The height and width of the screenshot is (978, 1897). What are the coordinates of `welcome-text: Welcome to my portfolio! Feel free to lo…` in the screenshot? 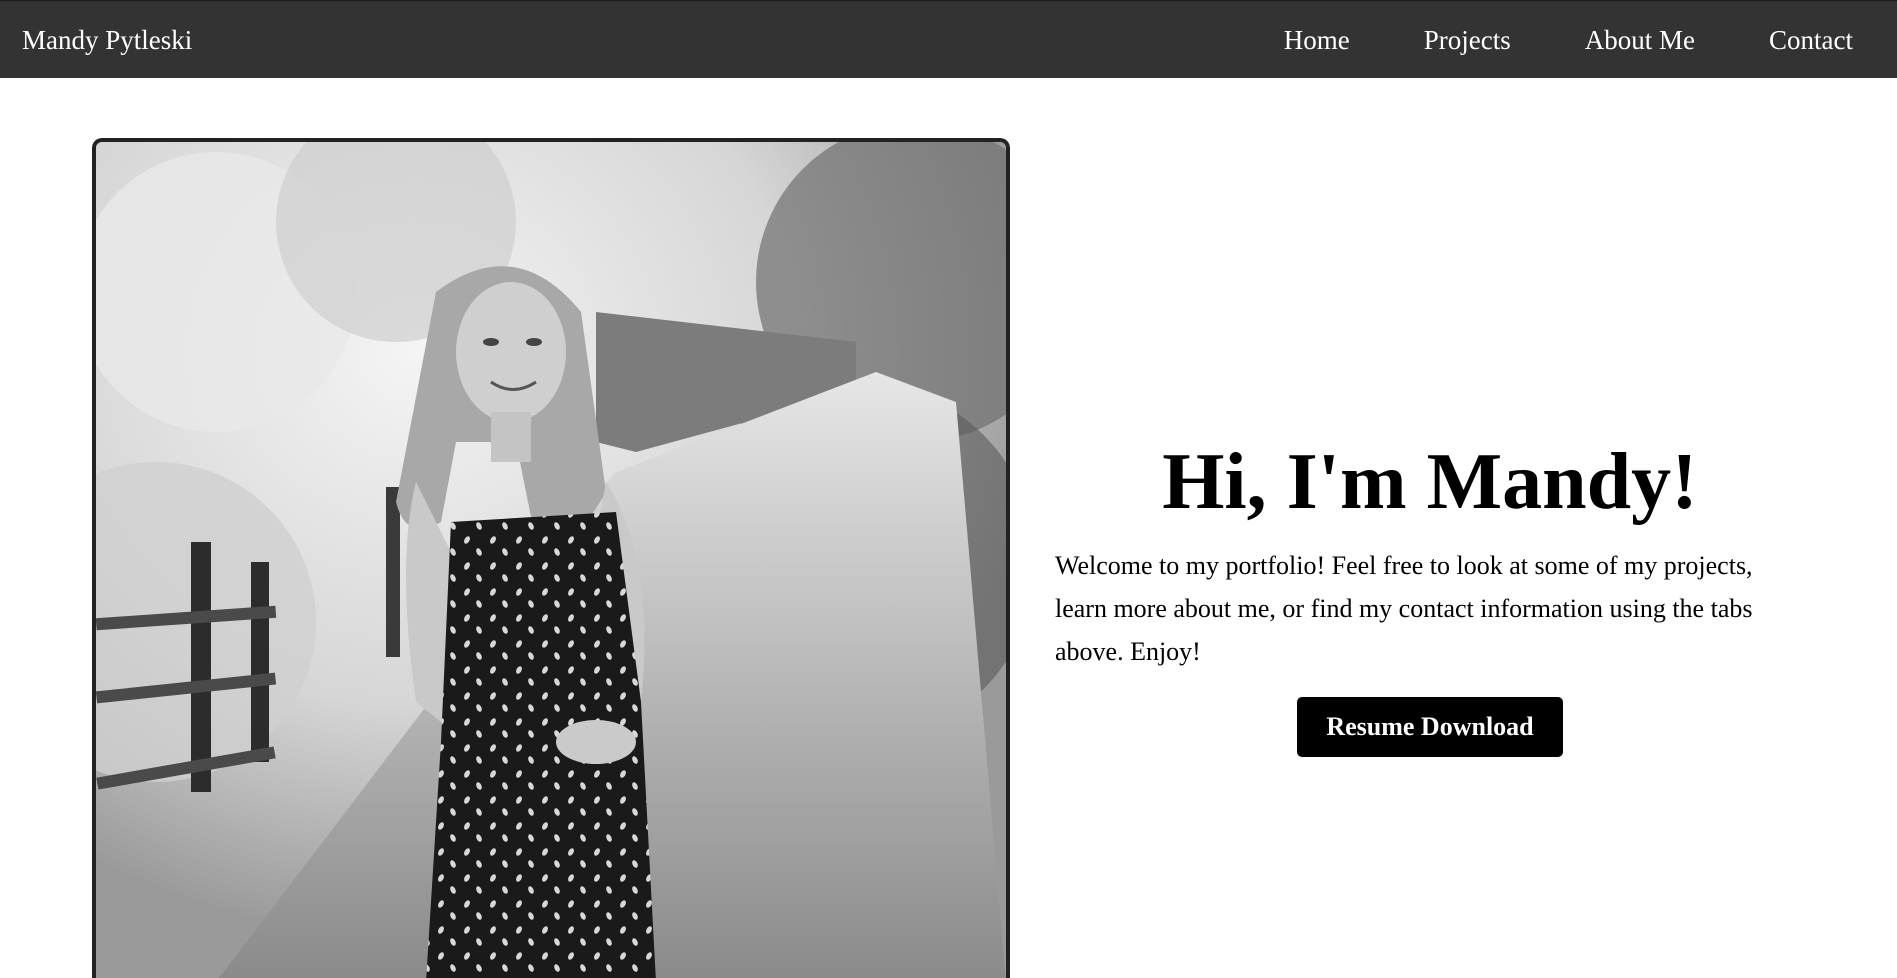 It's located at (1404, 608).